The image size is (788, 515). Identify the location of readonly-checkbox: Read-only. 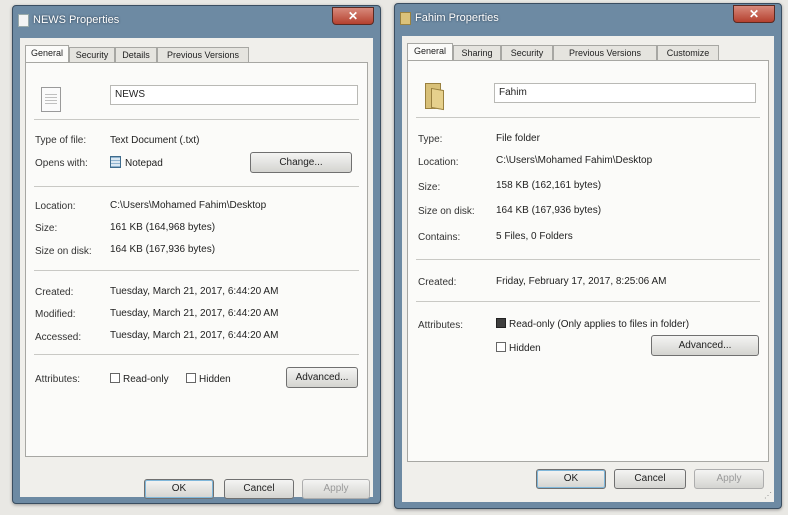
(139, 379).